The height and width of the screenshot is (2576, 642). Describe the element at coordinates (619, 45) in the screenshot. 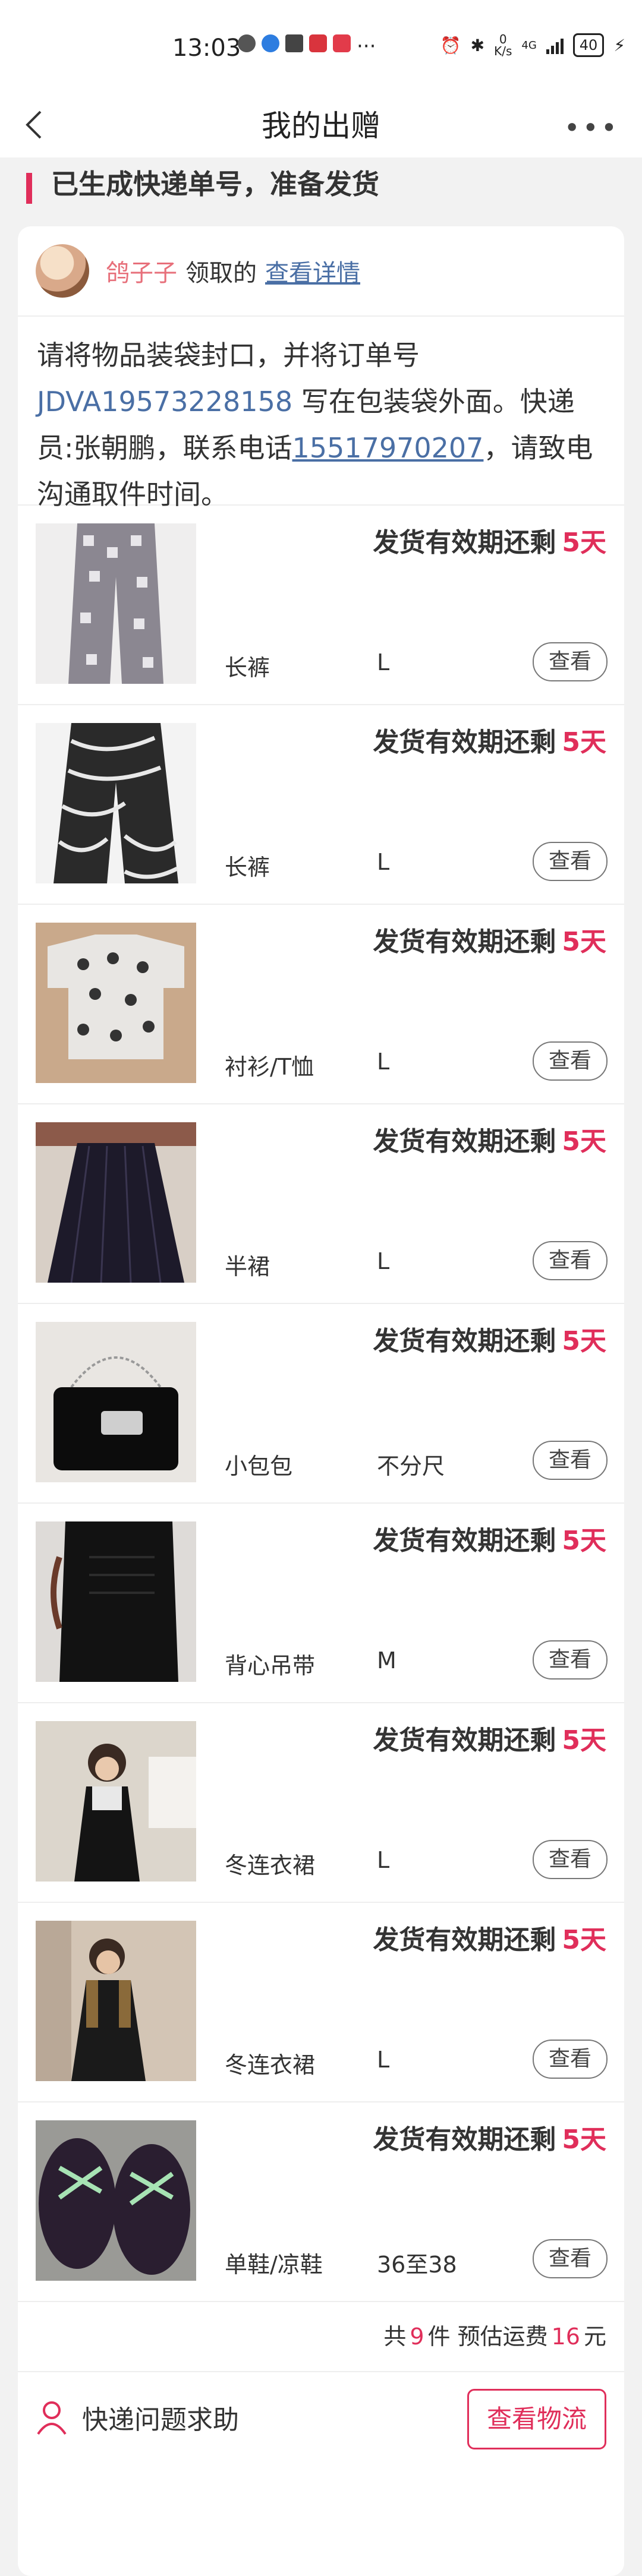

I see `charging-icon: ⚡` at that location.